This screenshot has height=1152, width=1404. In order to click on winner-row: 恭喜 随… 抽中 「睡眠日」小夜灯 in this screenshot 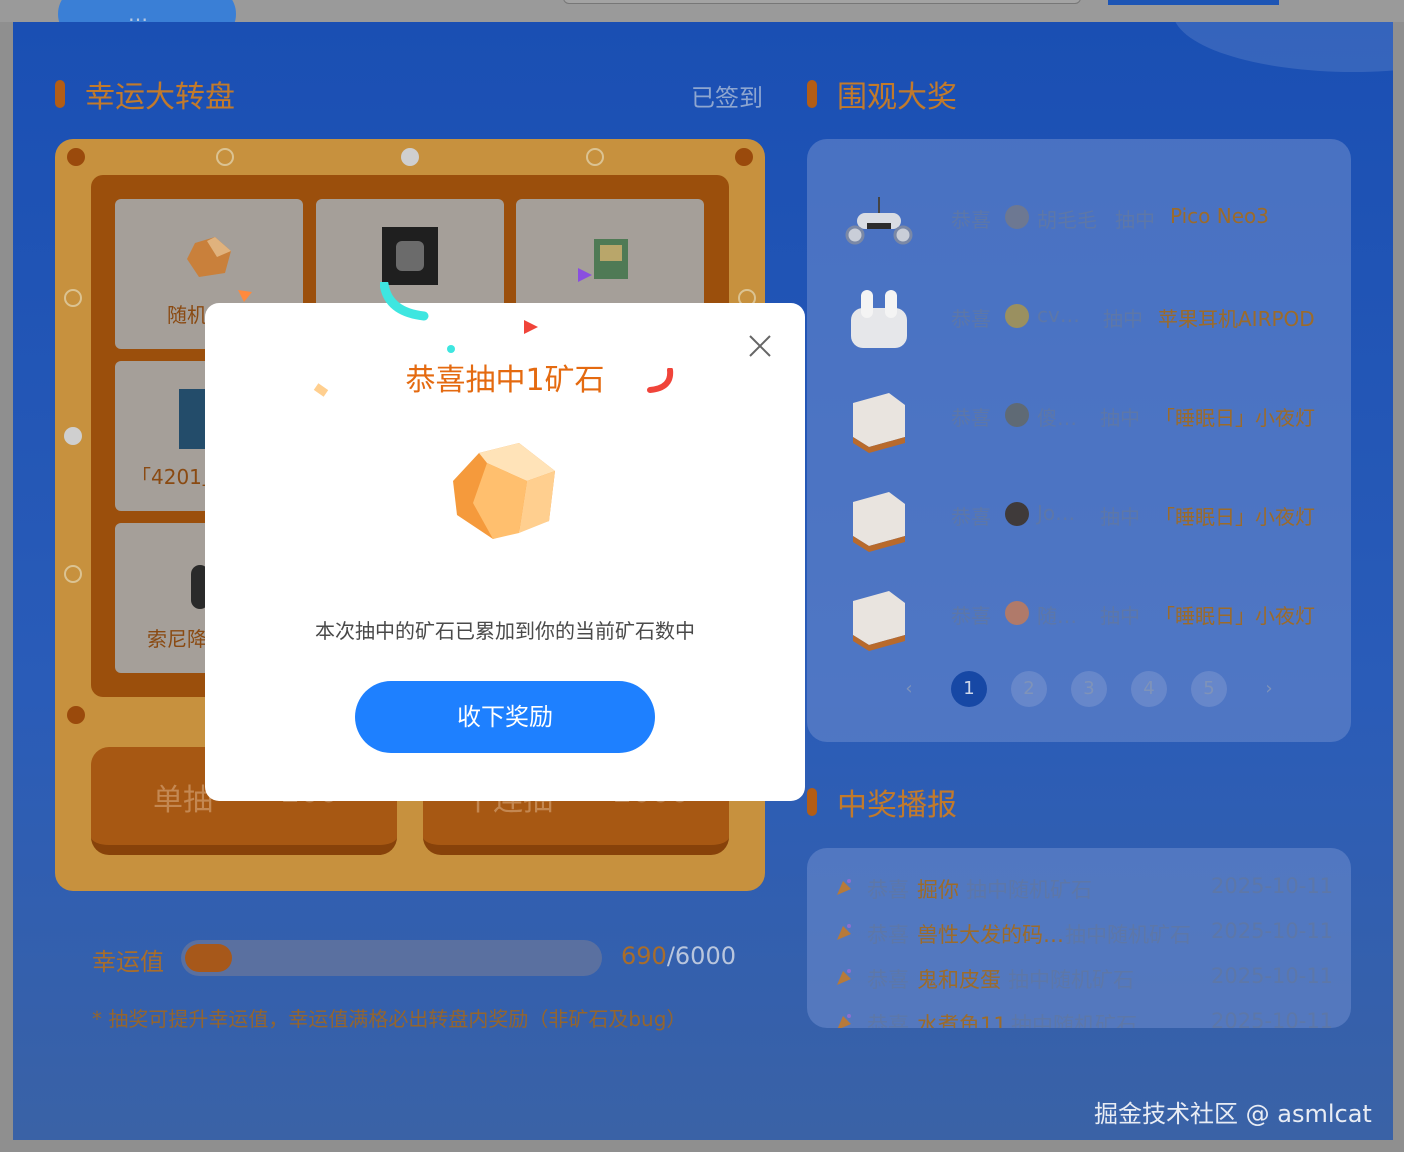, I will do `click(1079, 614)`.